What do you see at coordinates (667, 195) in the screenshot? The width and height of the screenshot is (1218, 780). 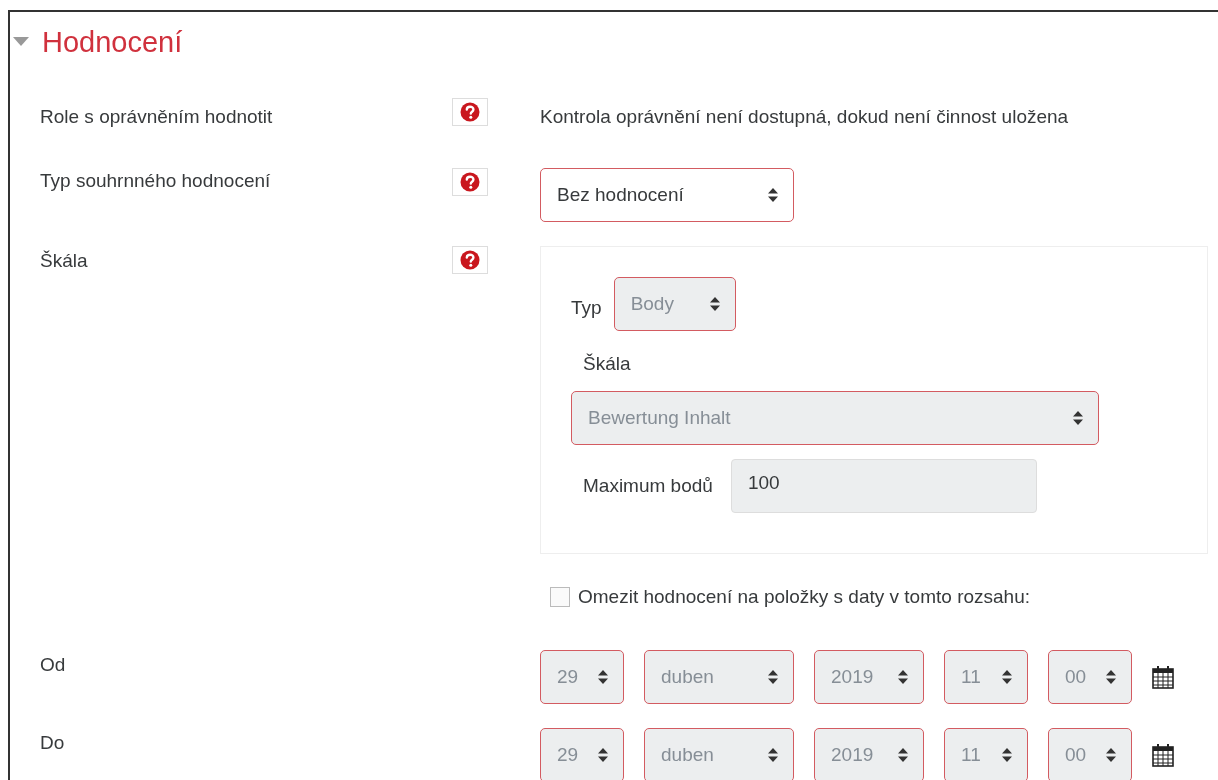 I see `dropdown-select: Bez hodnocení` at bounding box center [667, 195].